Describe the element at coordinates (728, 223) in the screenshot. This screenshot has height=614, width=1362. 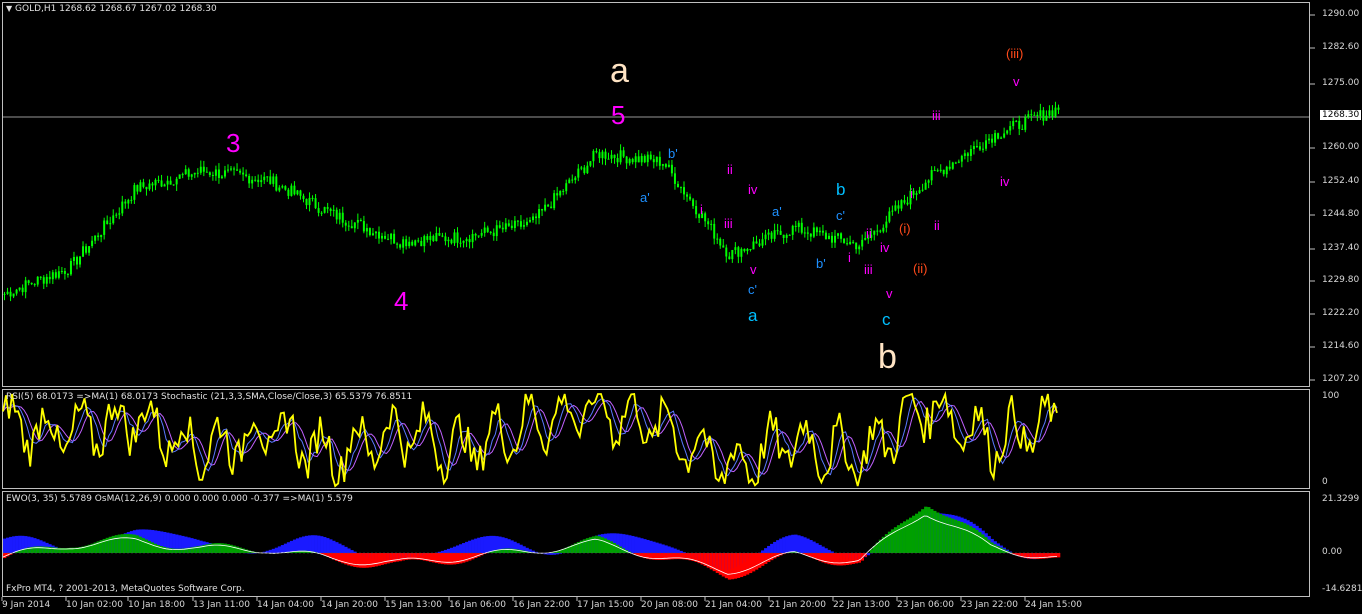
I see `wave-label: iii` at that location.